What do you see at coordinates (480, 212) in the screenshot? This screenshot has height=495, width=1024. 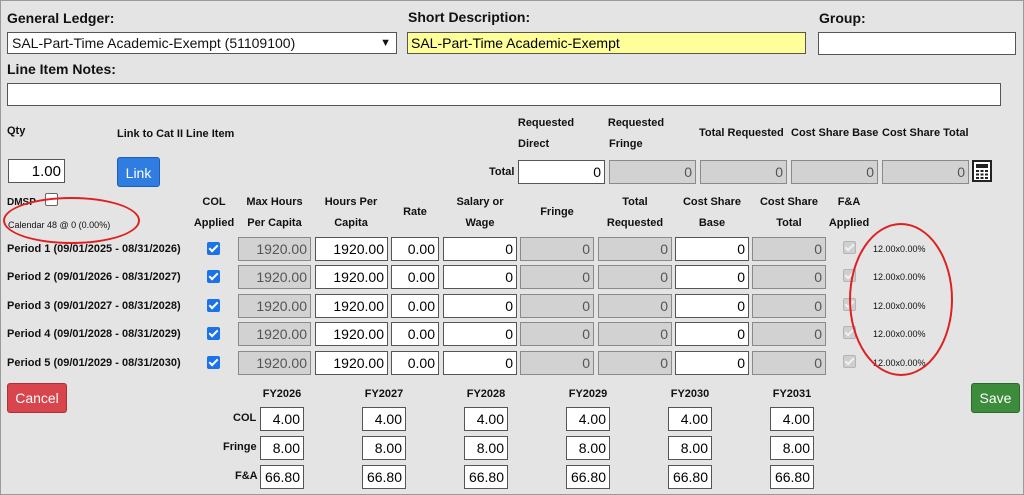 I see `salary-header: Salary or Wage` at bounding box center [480, 212].